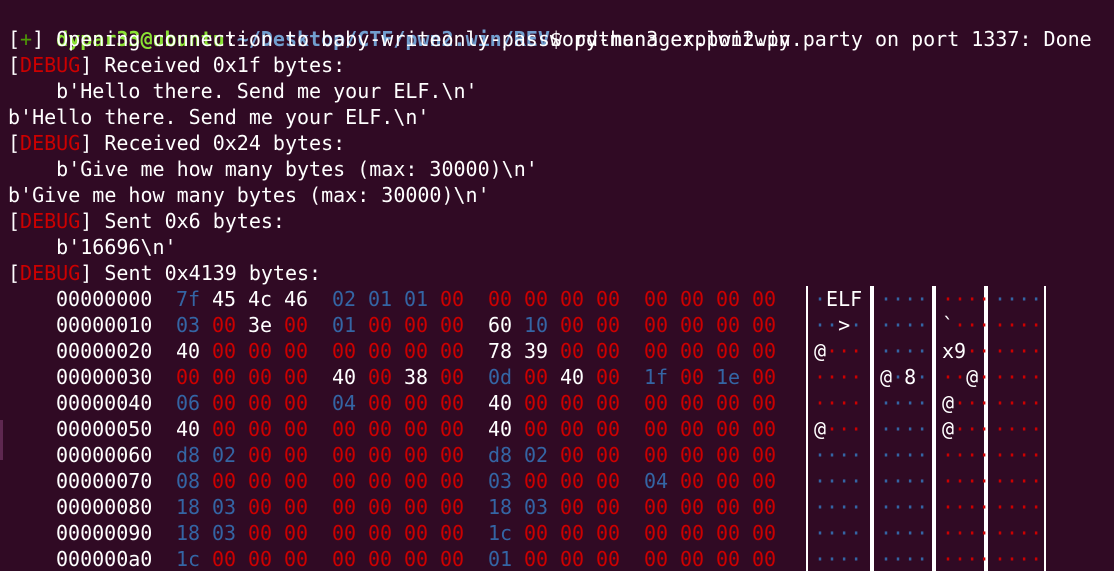  Describe the element at coordinates (966, 351) in the screenshot. I see `ascii-chunk: x9··` at that location.